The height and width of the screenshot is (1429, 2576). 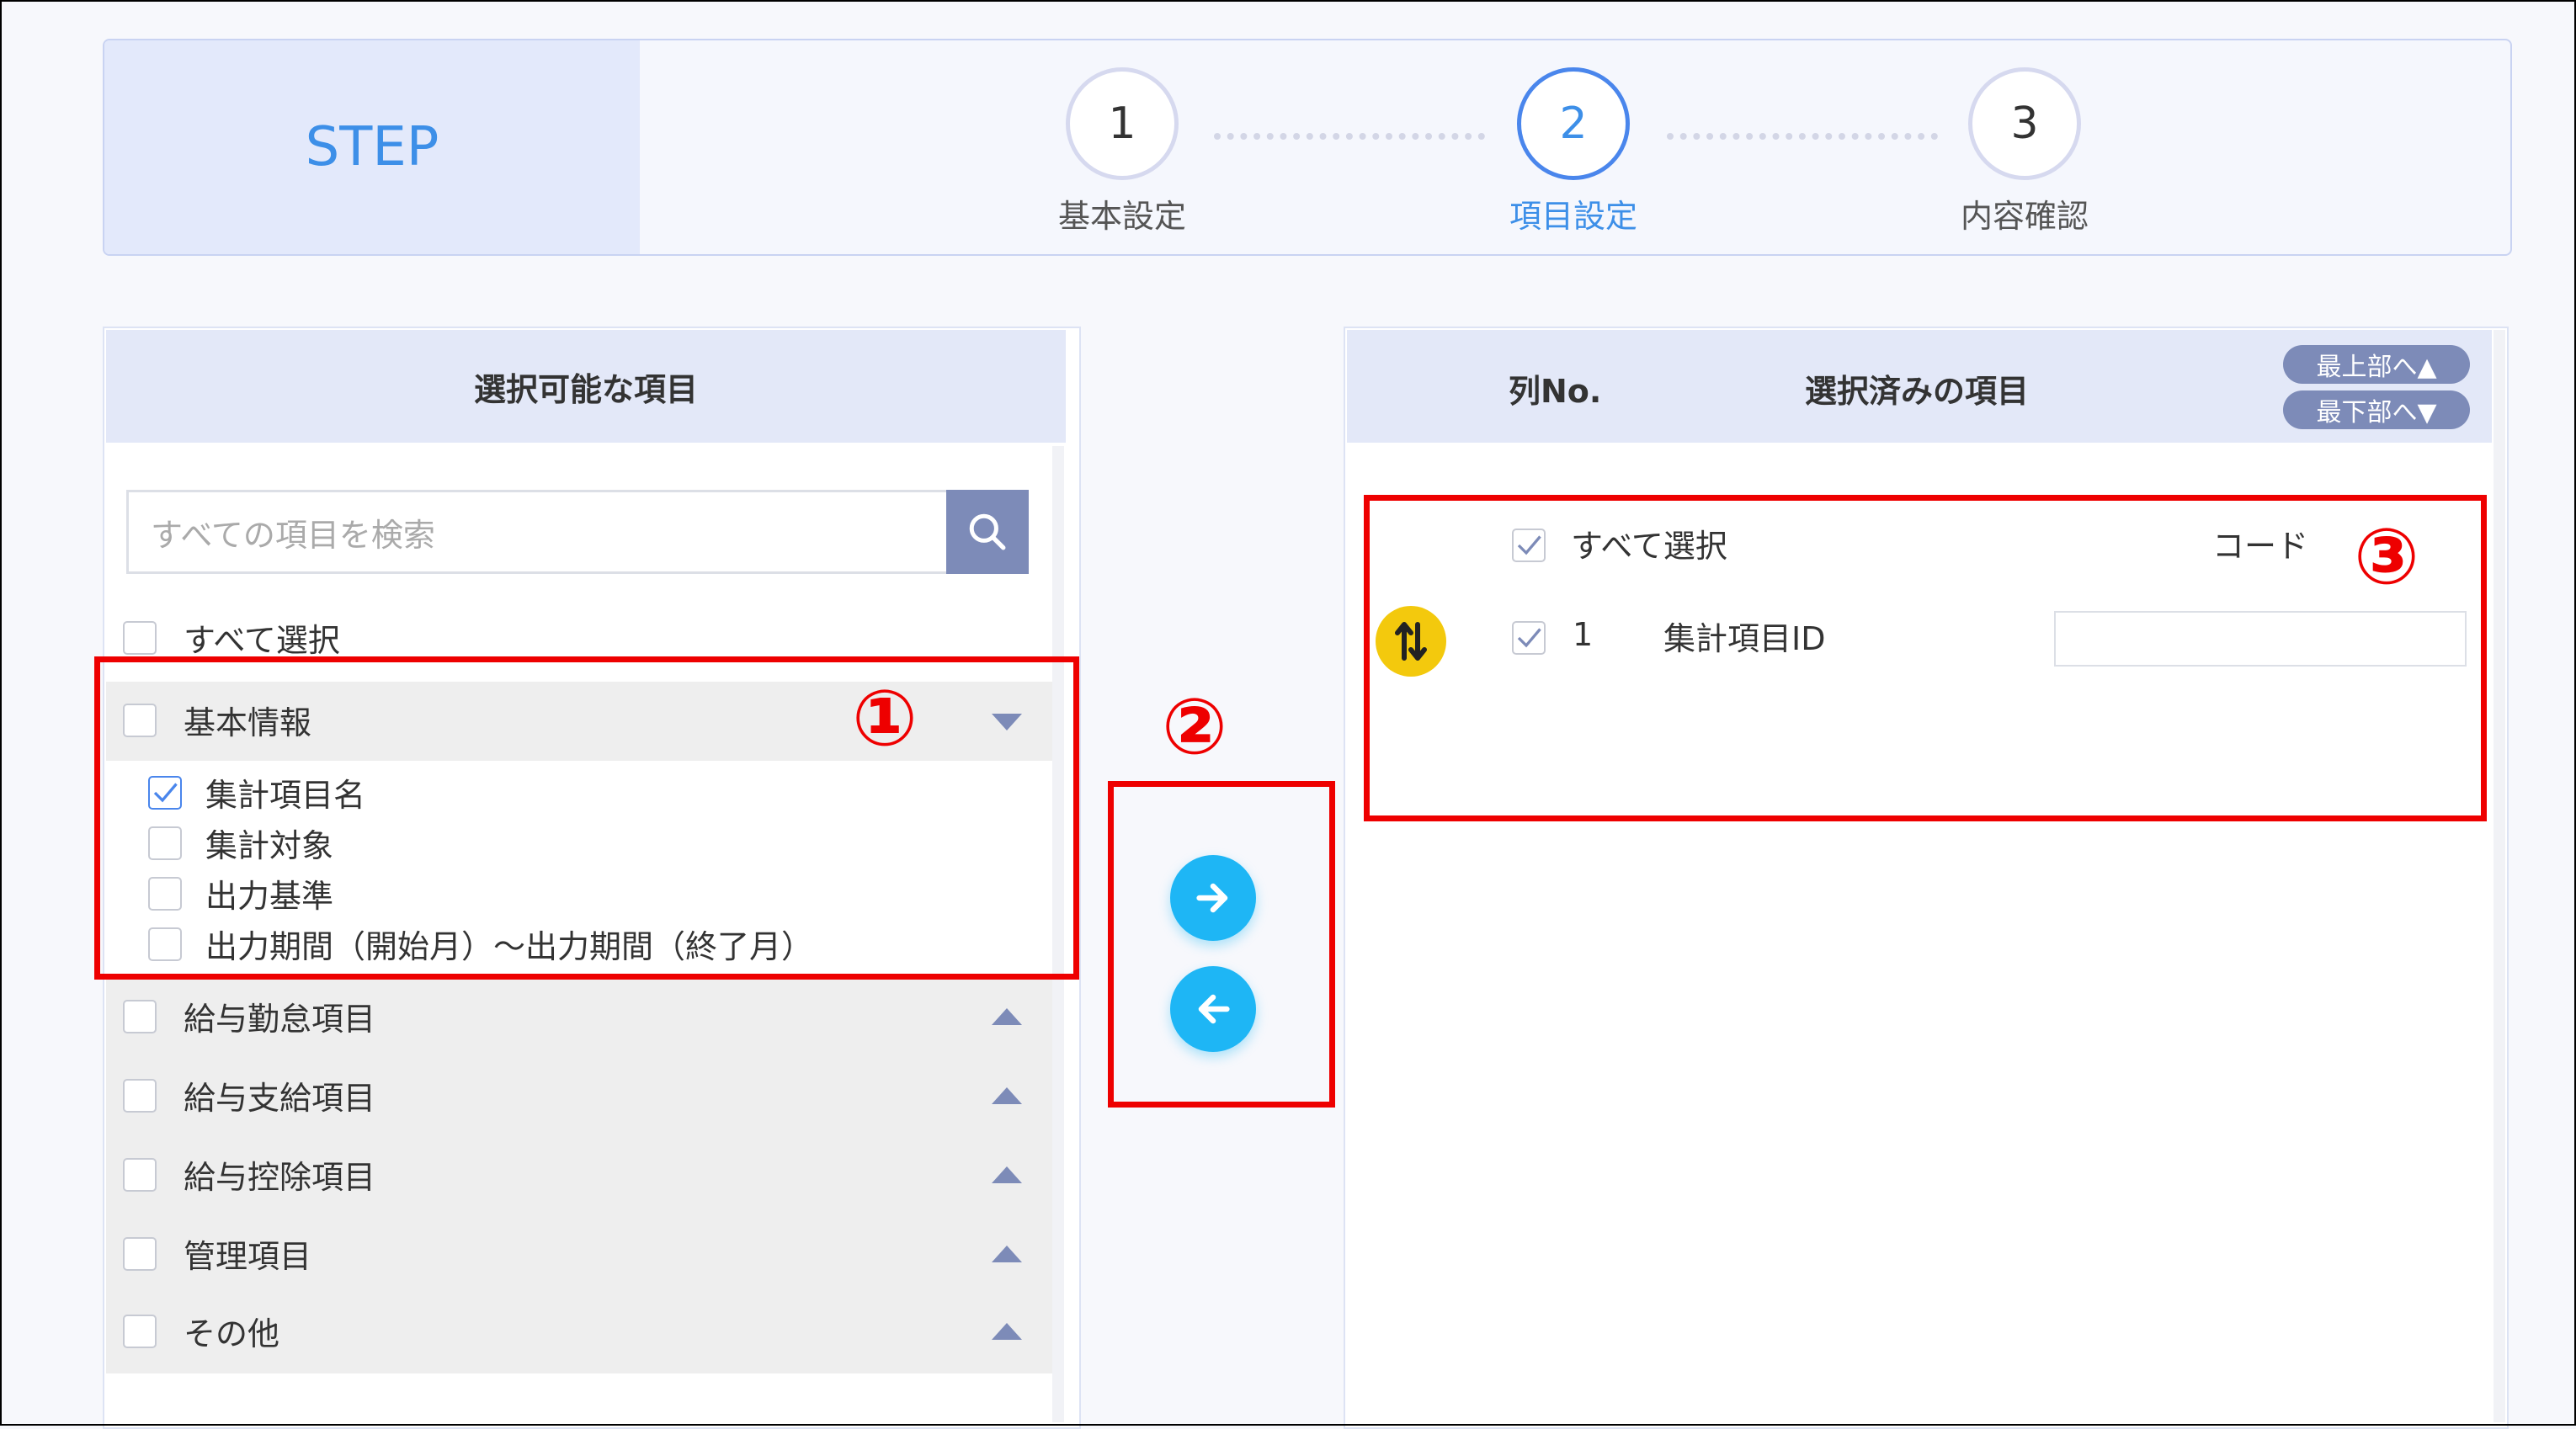 What do you see at coordinates (280, 1174) in the screenshot?
I see `group-label: 給与控除項目` at bounding box center [280, 1174].